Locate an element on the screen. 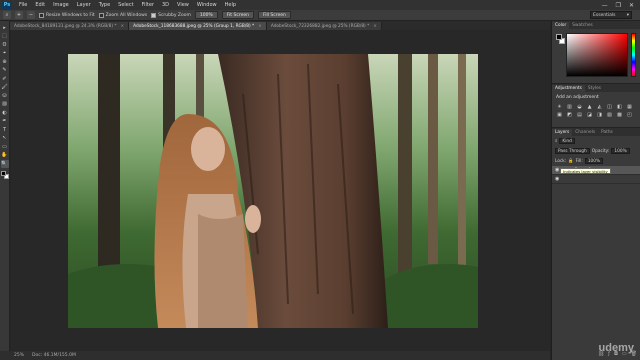  curves-icon: ◒ is located at coordinates (579, 107).